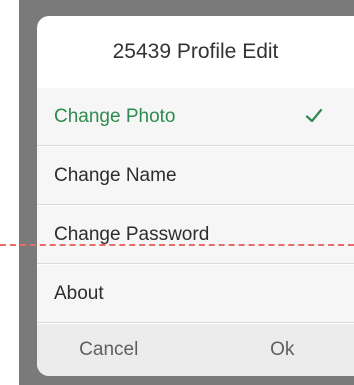 This screenshot has width=354, height=385. Describe the element at coordinates (79, 293) in the screenshot. I see `option-label: About` at that location.